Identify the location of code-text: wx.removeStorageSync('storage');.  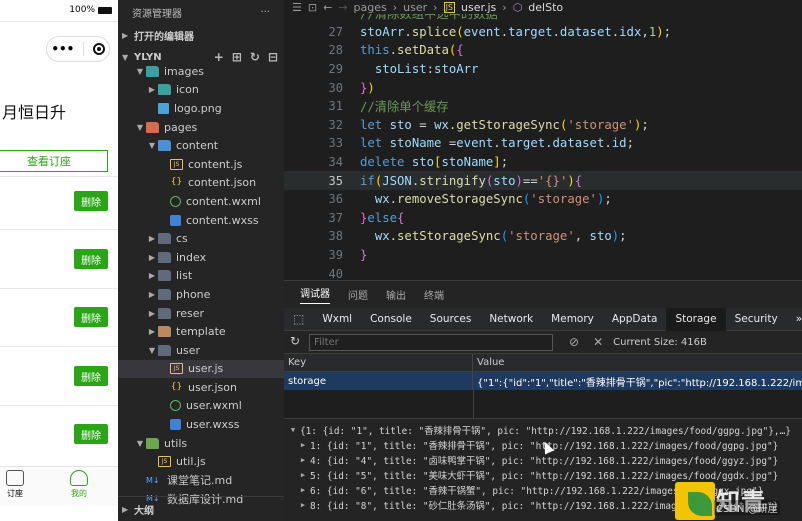
(493, 199).